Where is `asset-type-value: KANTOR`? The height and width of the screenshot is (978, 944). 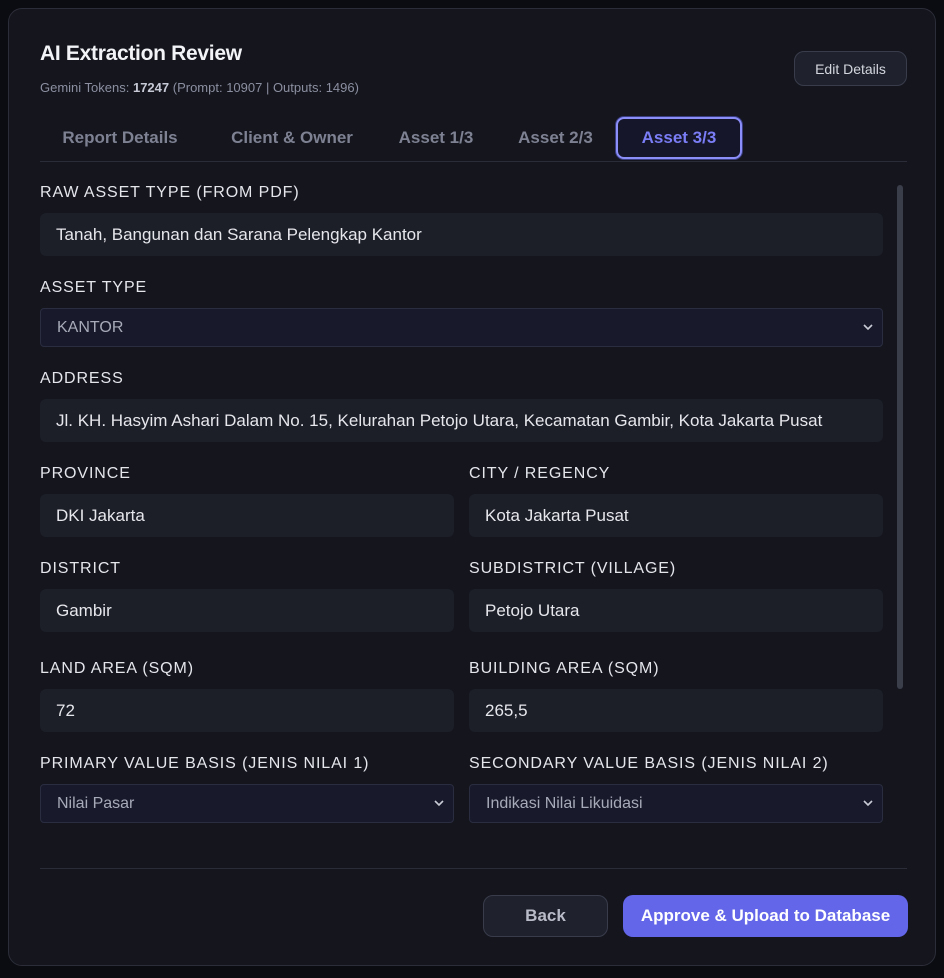 asset-type-value: KANTOR is located at coordinates (90, 327).